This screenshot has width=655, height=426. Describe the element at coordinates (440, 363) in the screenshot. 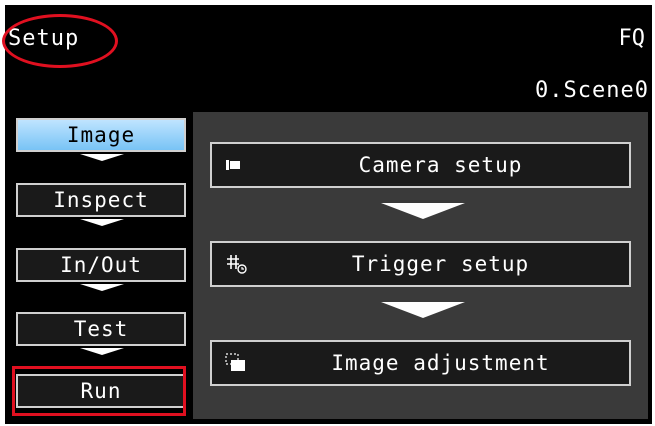

I see `image-adjustment-label: Image adjustment` at that location.